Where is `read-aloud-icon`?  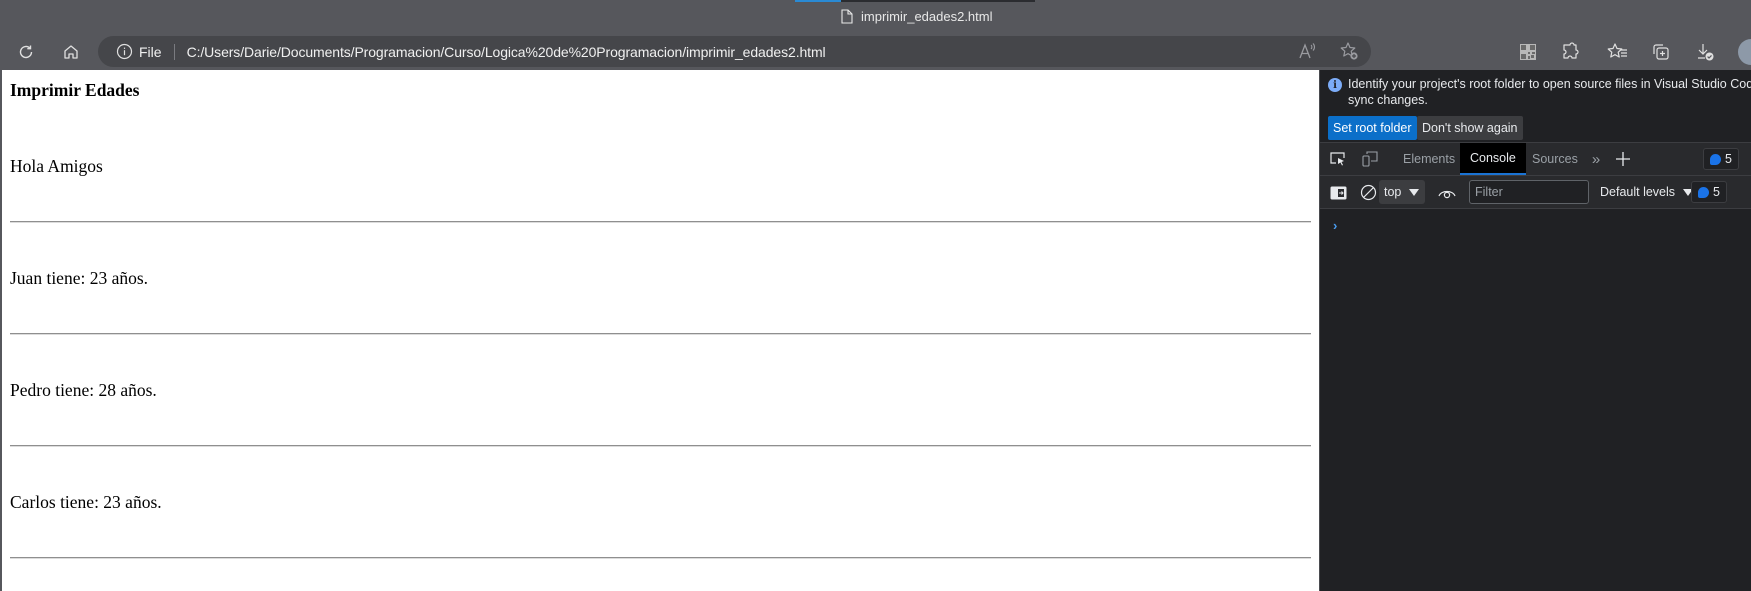 read-aloud-icon is located at coordinates (1307, 53).